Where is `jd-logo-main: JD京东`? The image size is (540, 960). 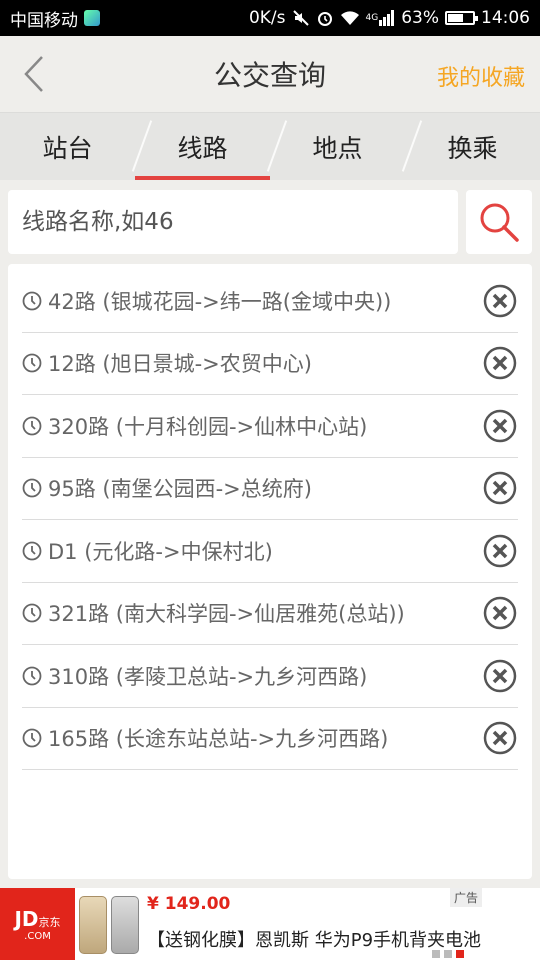 jd-logo-main: JD京东 is located at coordinates (37, 918).